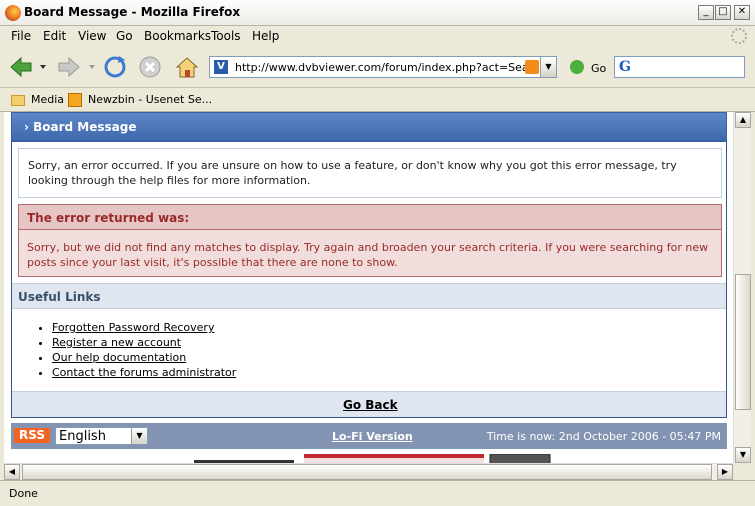 Image resolution: width=755 pixels, height=506 pixels. I want to click on menu-go: Go, so click(124, 36).